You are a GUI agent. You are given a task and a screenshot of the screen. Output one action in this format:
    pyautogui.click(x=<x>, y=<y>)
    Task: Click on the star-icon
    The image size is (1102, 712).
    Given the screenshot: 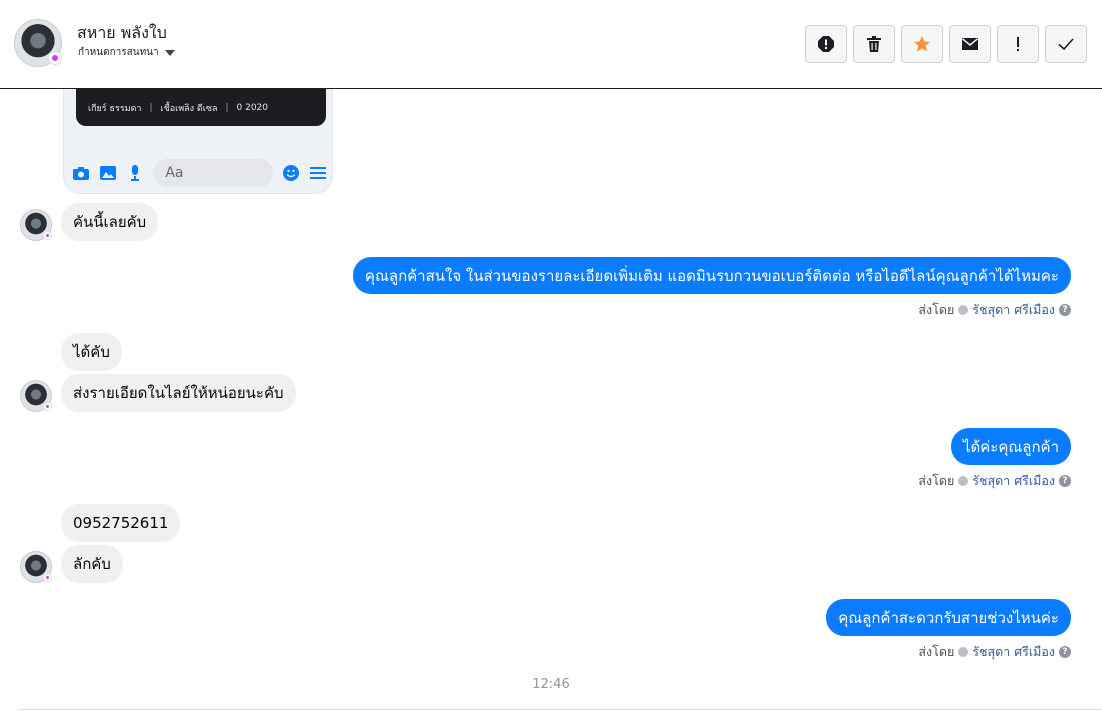 What is the action you would take?
    pyautogui.click(x=922, y=44)
    